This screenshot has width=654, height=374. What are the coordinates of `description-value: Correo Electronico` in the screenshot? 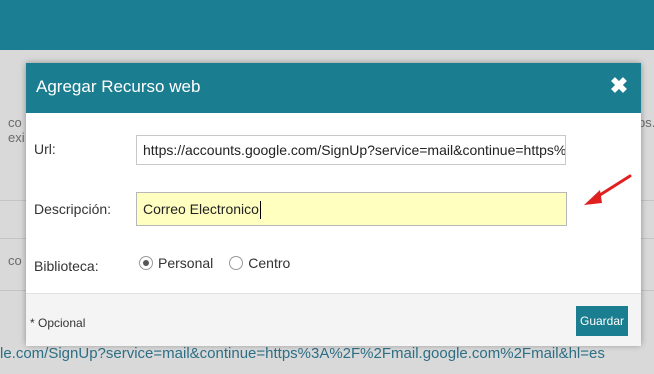 It's located at (201, 209).